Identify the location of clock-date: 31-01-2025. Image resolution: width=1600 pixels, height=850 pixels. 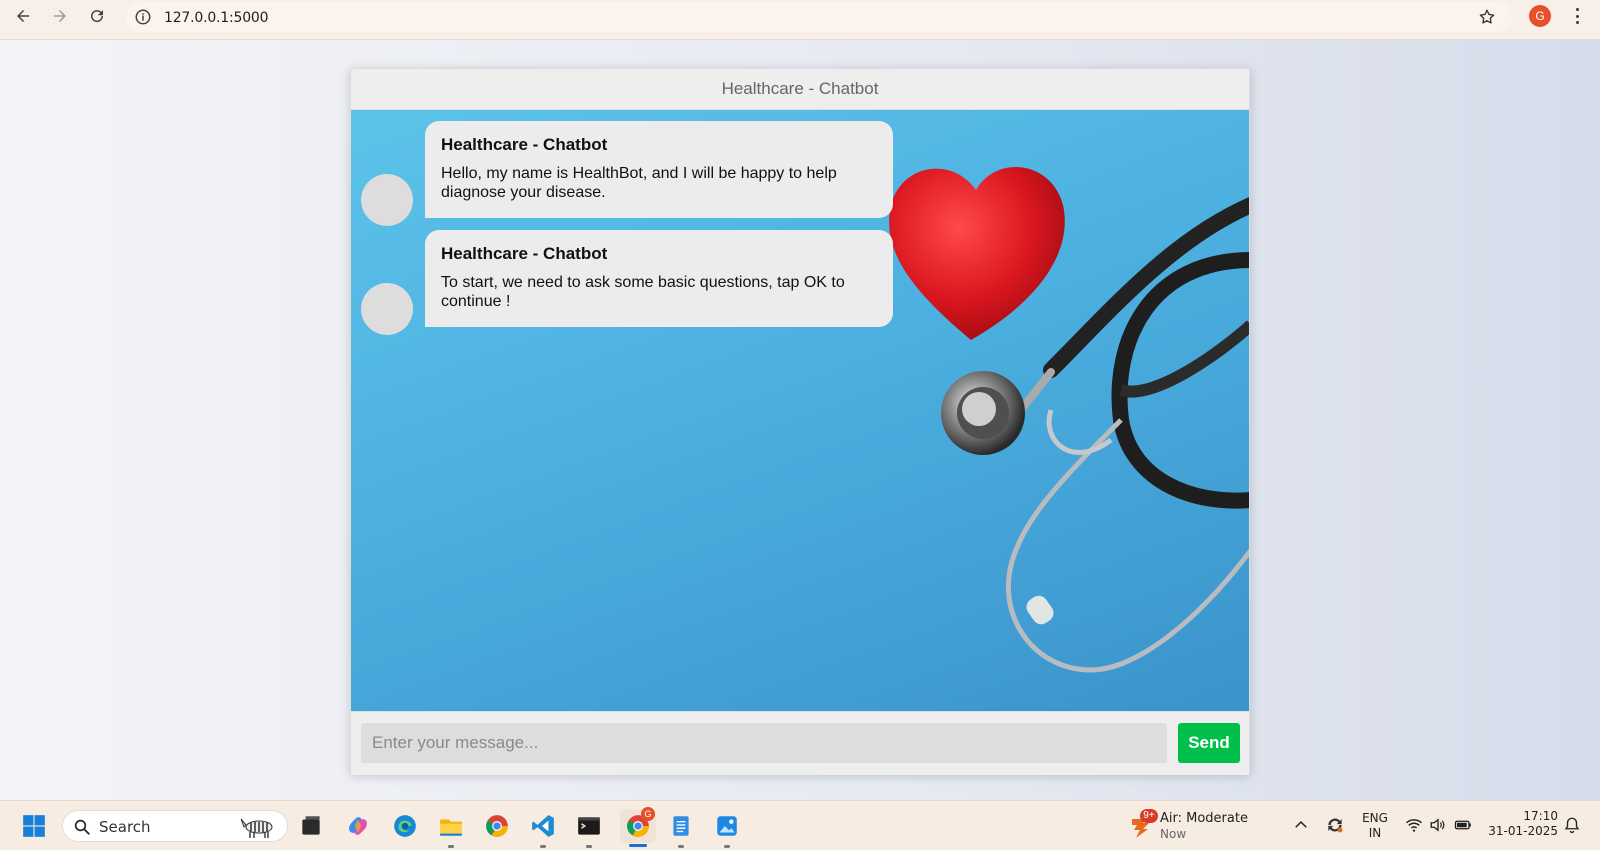
(1523, 831).